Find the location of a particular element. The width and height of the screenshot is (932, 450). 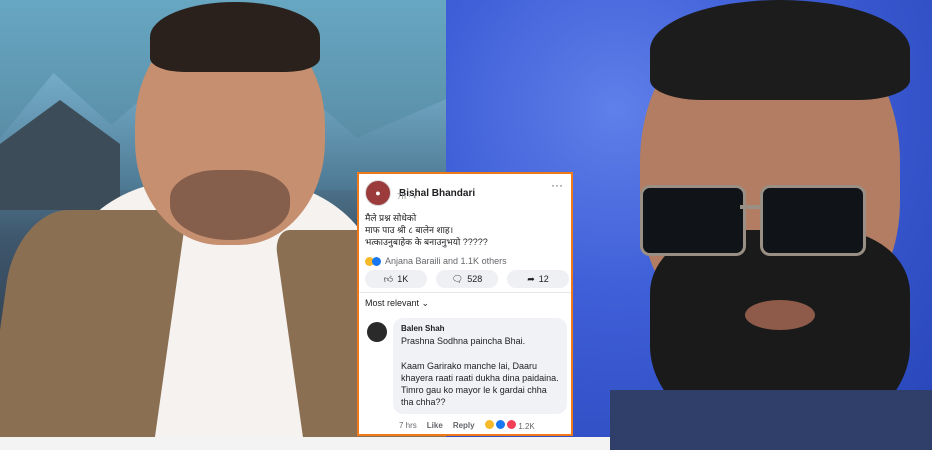

more-options-icon: ··· is located at coordinates (557, 185).